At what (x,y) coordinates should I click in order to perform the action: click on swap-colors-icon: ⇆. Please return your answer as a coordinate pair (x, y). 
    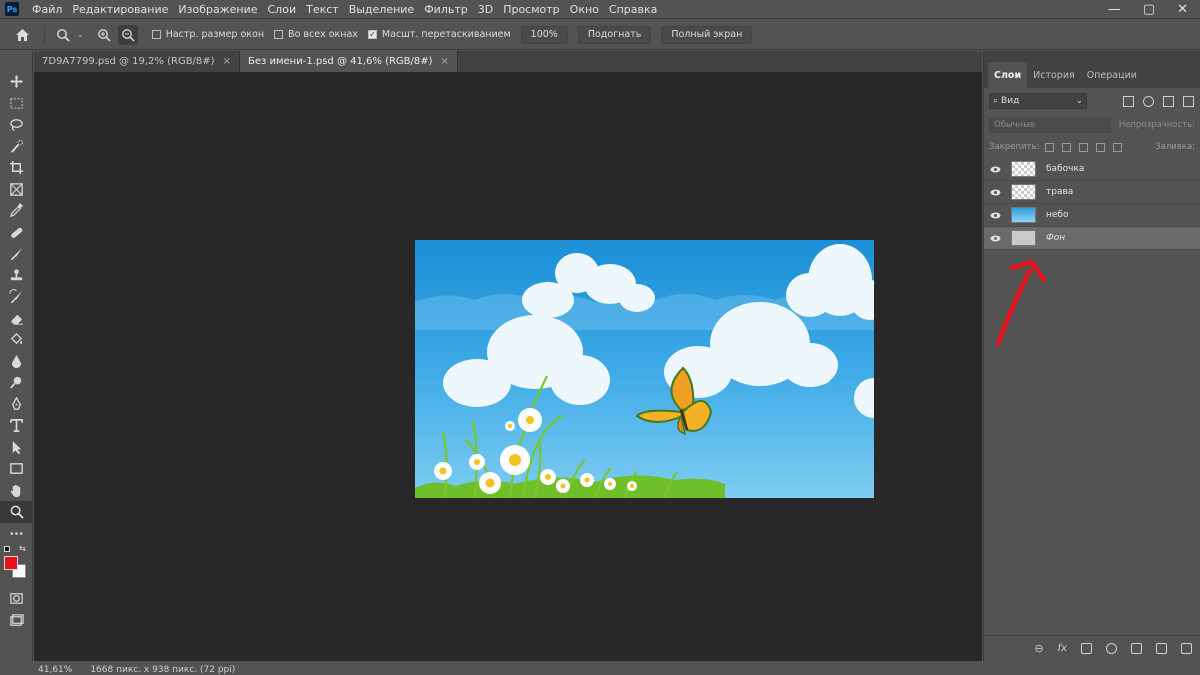
    Looking at the image, I should click on (22, 548).